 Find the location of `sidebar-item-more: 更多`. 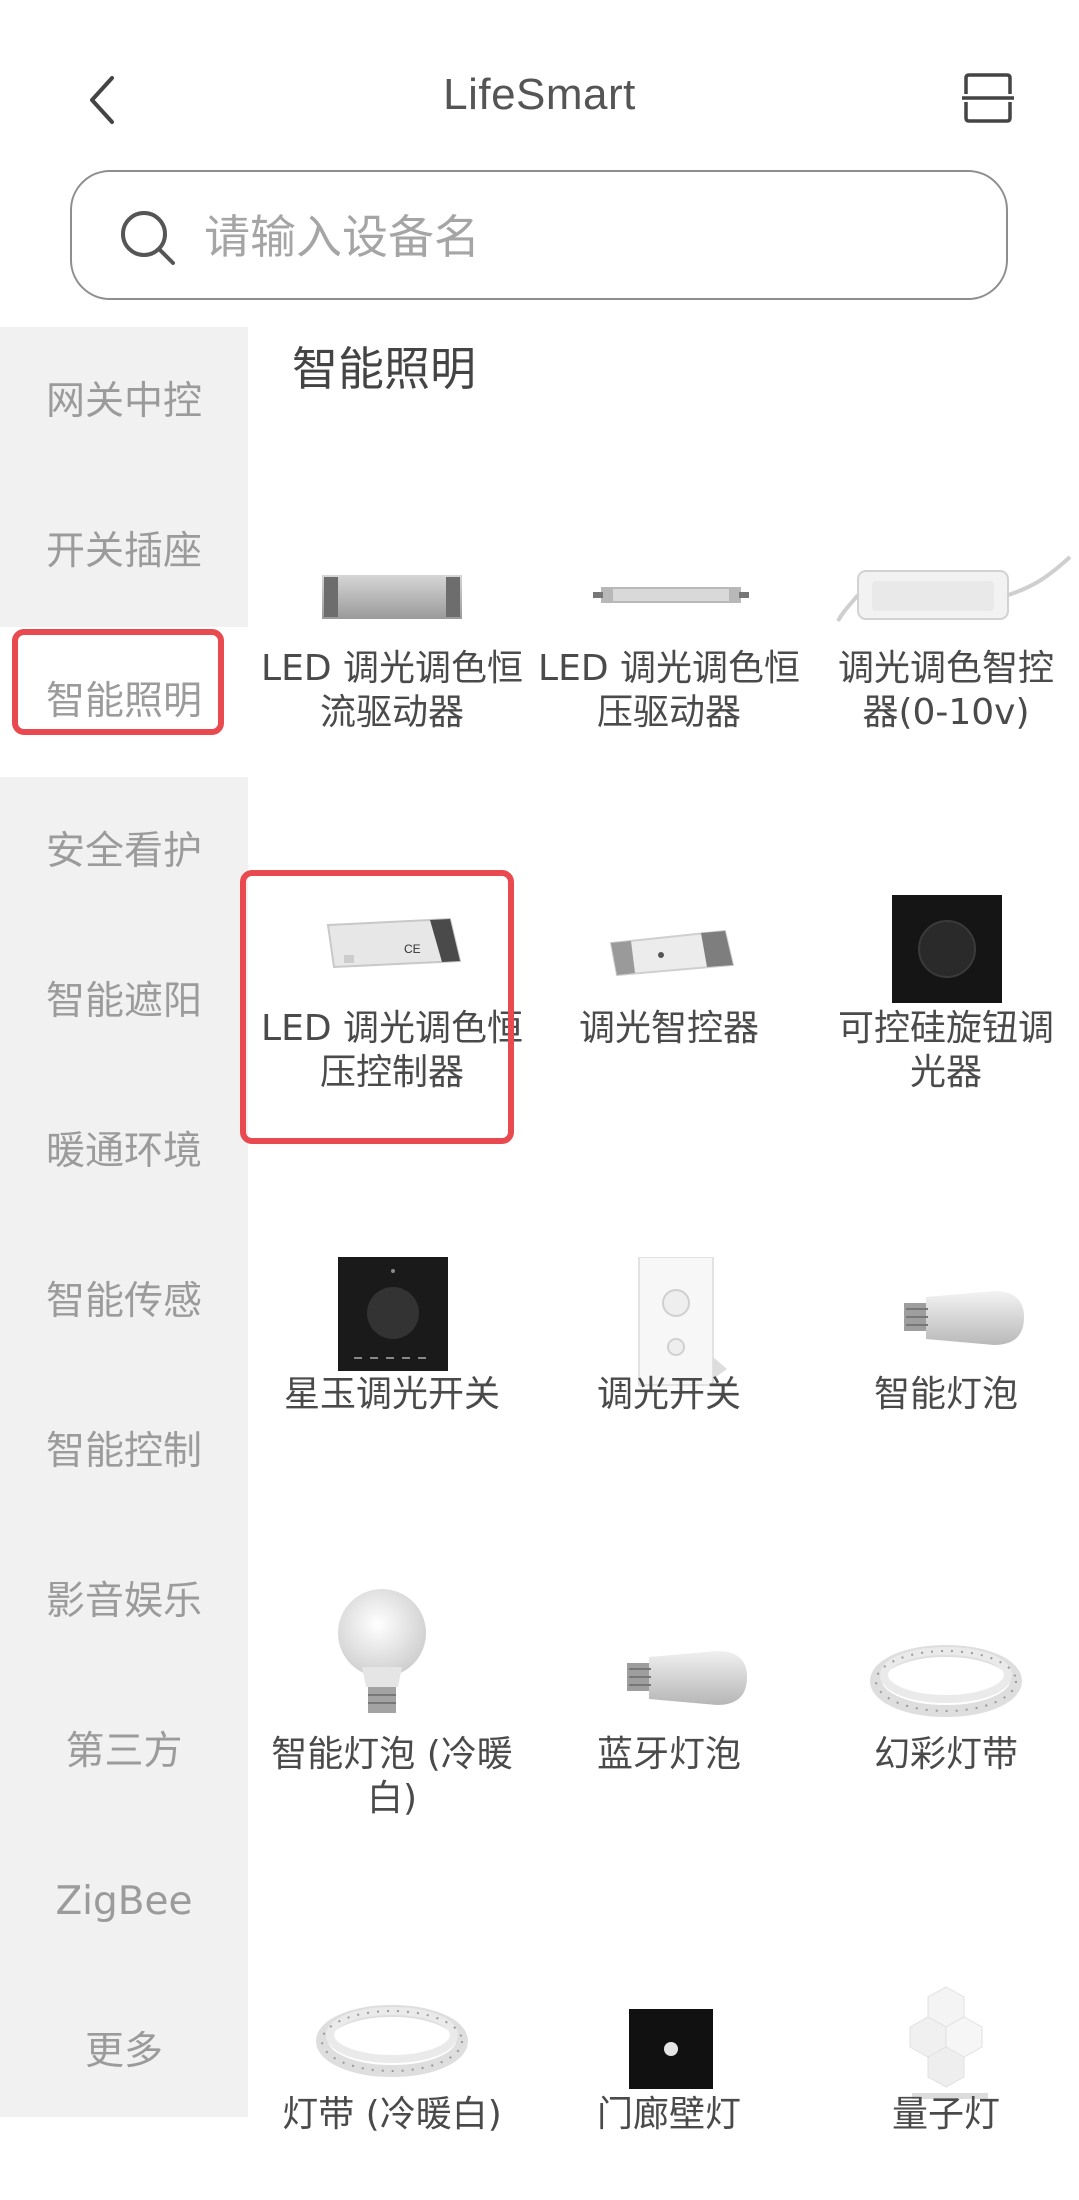

sidebar-item-more: 更多 is located at coordinates (124, 2052).